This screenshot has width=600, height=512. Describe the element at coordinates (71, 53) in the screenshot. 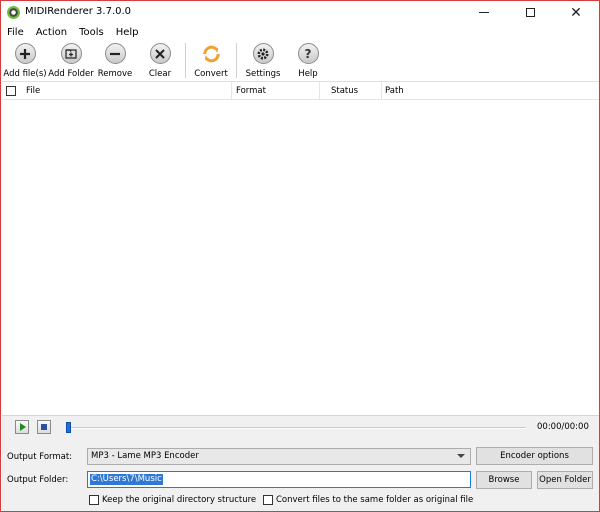

I see `folder-add-icon` at that location.